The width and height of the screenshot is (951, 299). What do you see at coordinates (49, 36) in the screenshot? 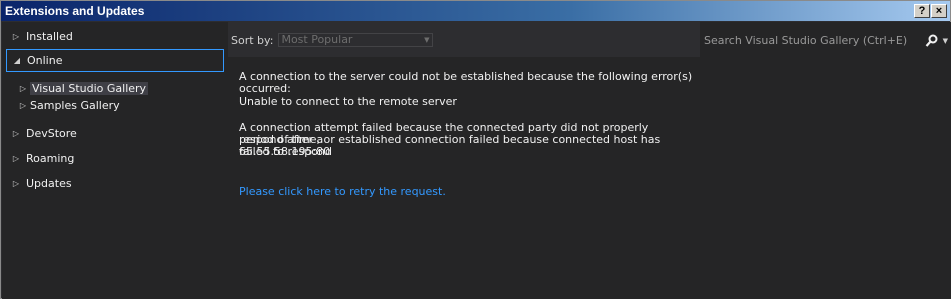
I see `sidebar-item-label: Installed` at bounding box center [49, 36].